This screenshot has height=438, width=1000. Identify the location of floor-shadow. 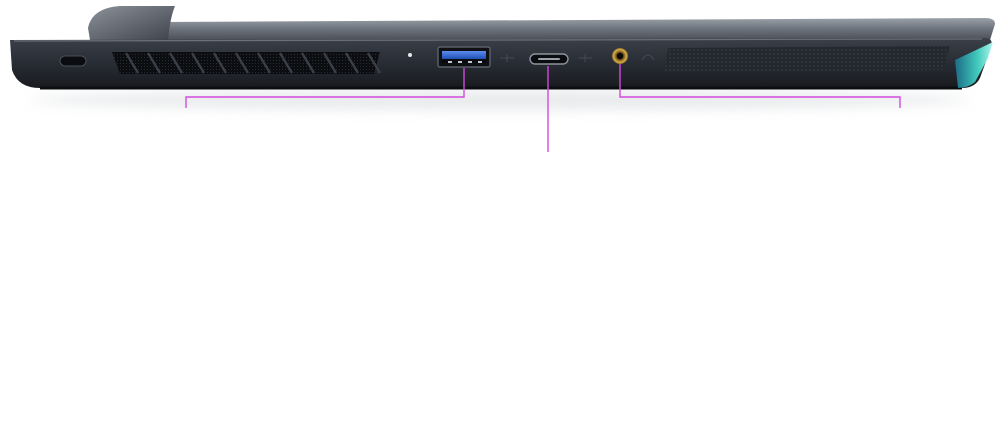
(500, 100).